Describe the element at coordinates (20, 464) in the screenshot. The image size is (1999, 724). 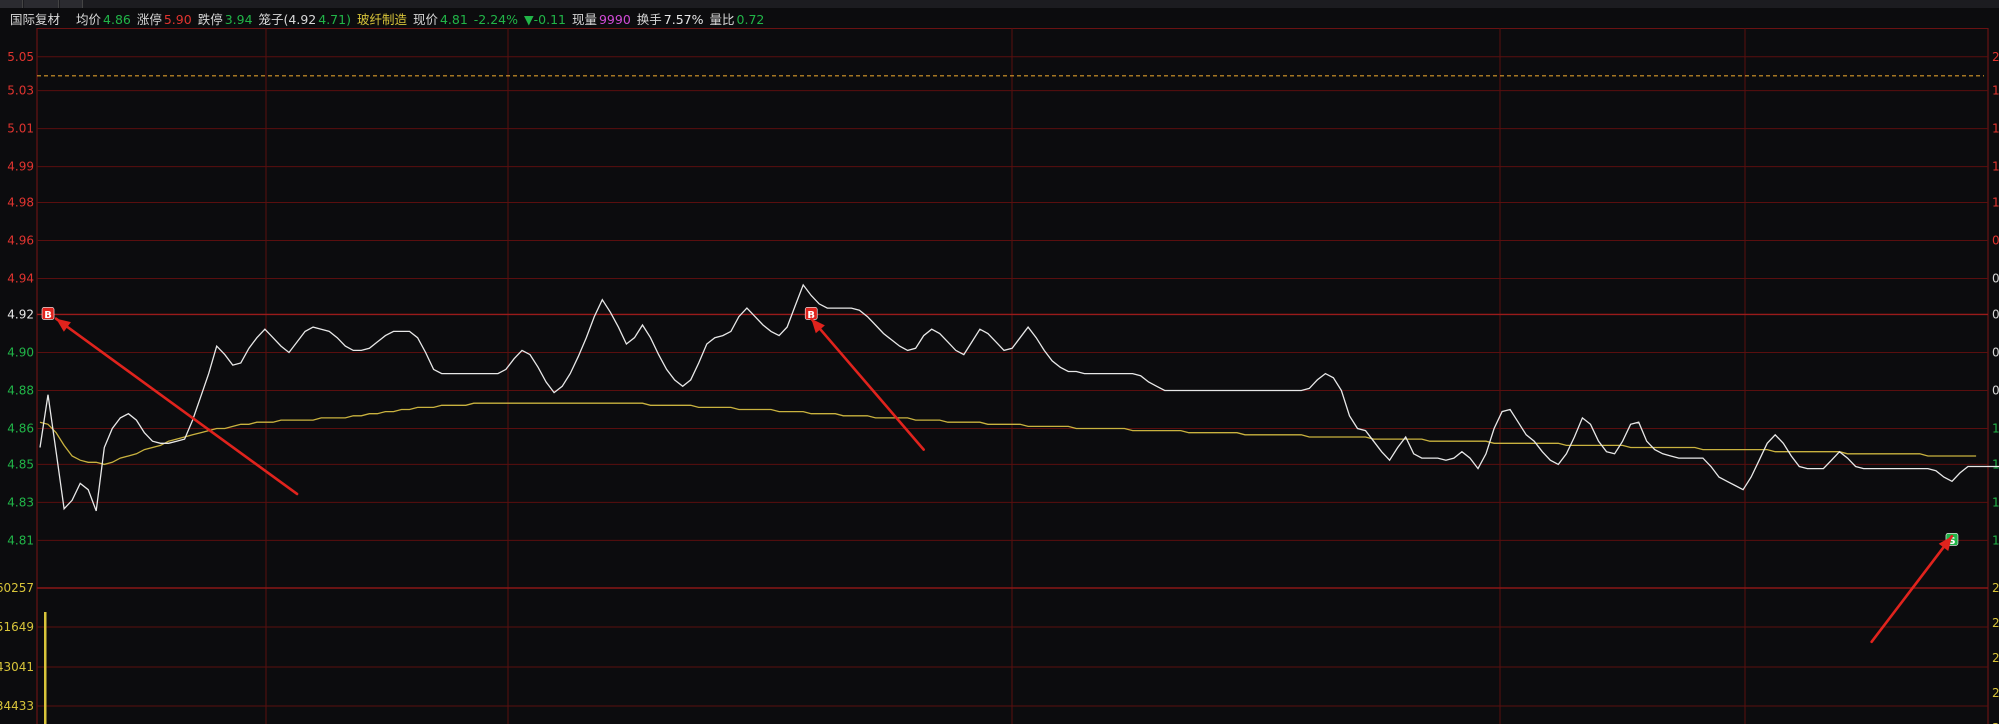
I see `price-tick-label: 4.85` at that location.